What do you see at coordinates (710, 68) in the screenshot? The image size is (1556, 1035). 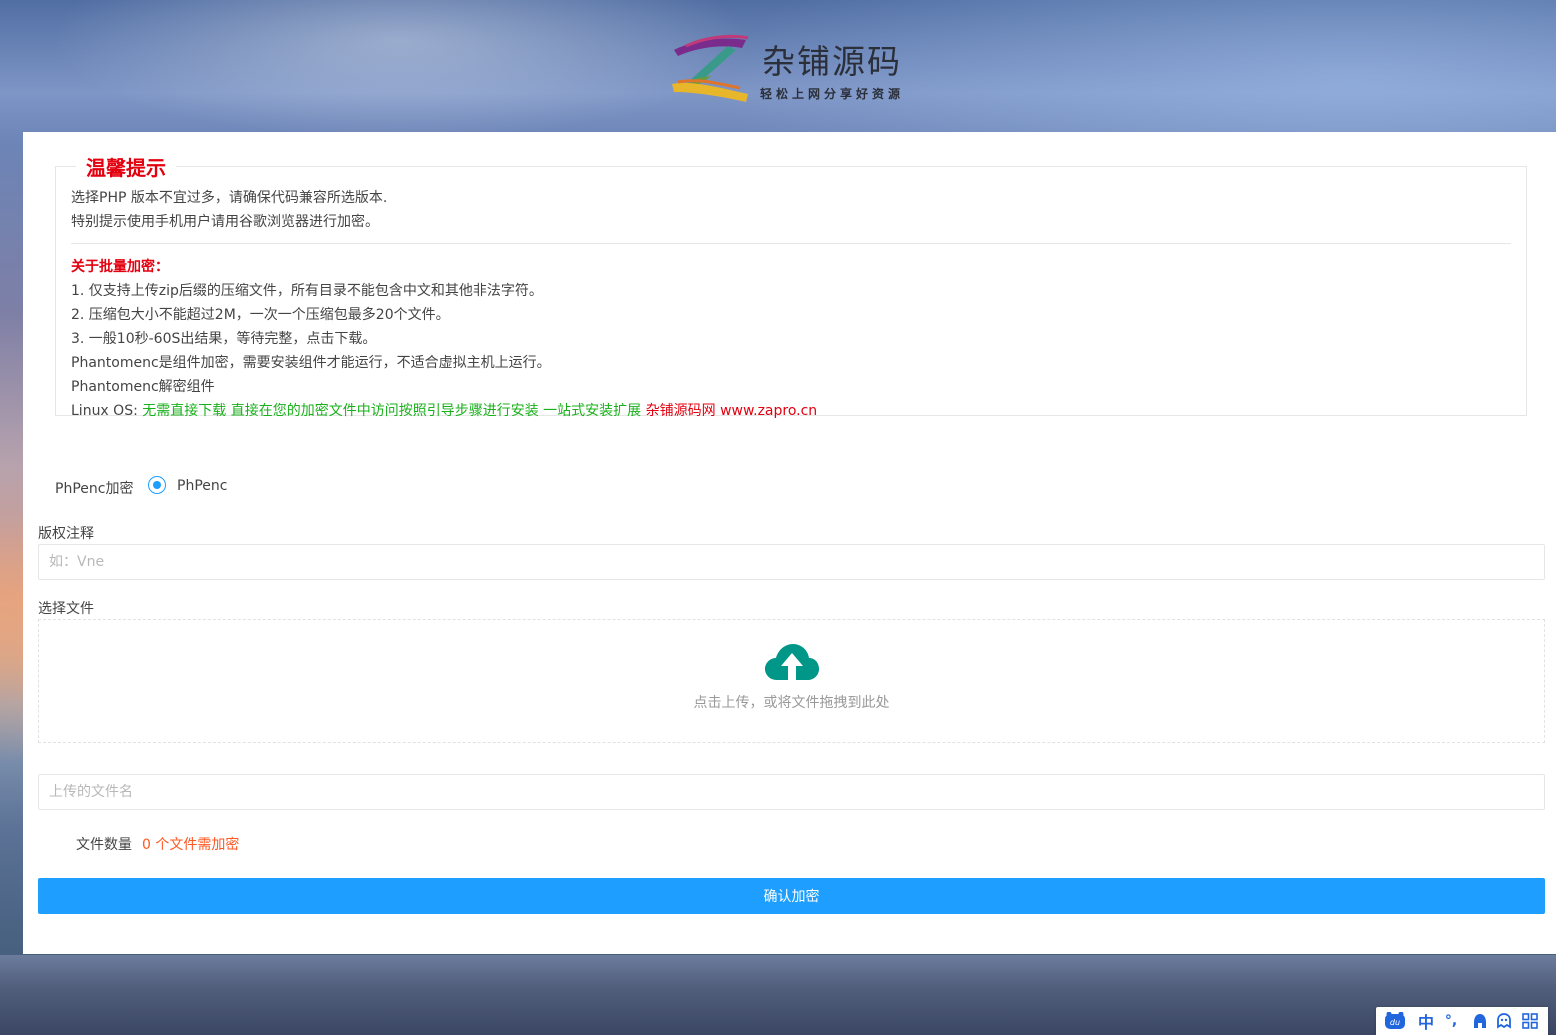 I see `logo-brush-mark-icon` at bounding box center [710, 68].